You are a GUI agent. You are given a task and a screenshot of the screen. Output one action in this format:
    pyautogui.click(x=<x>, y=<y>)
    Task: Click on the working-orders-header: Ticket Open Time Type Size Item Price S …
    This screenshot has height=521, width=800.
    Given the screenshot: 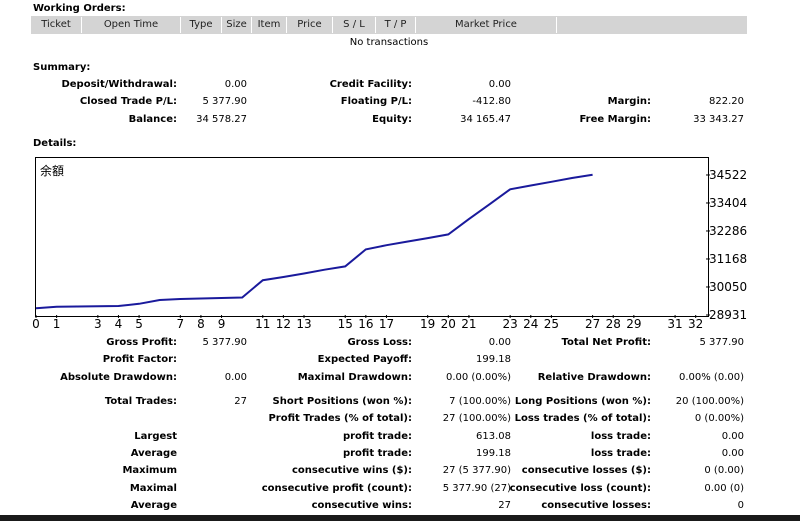 What is the action you would take?
    pyautogui.click(x=389, y=25)
    